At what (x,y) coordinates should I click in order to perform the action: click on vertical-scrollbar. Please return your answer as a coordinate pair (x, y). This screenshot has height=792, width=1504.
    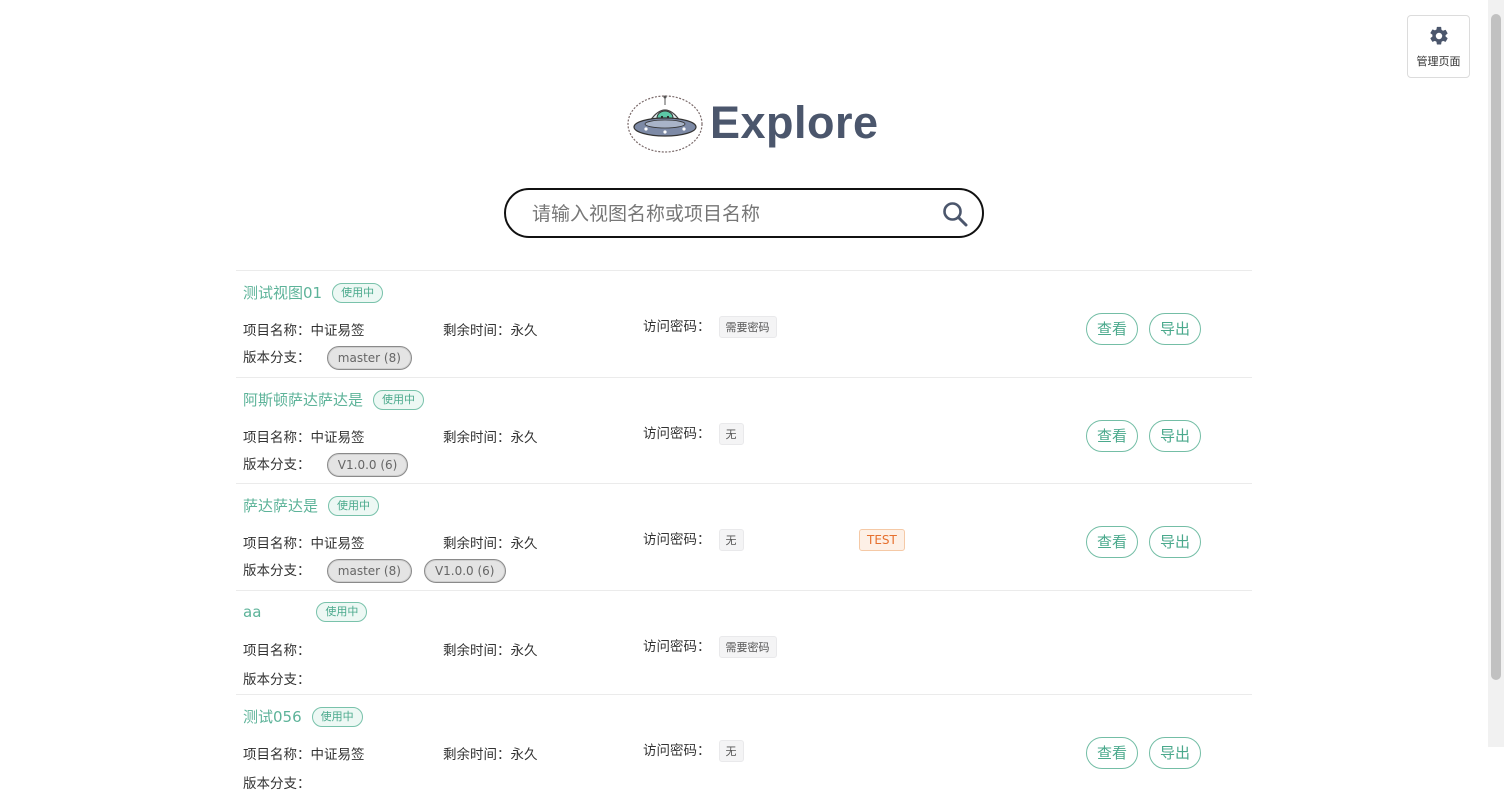
    Looking at the image, I should click on (1496, 373).